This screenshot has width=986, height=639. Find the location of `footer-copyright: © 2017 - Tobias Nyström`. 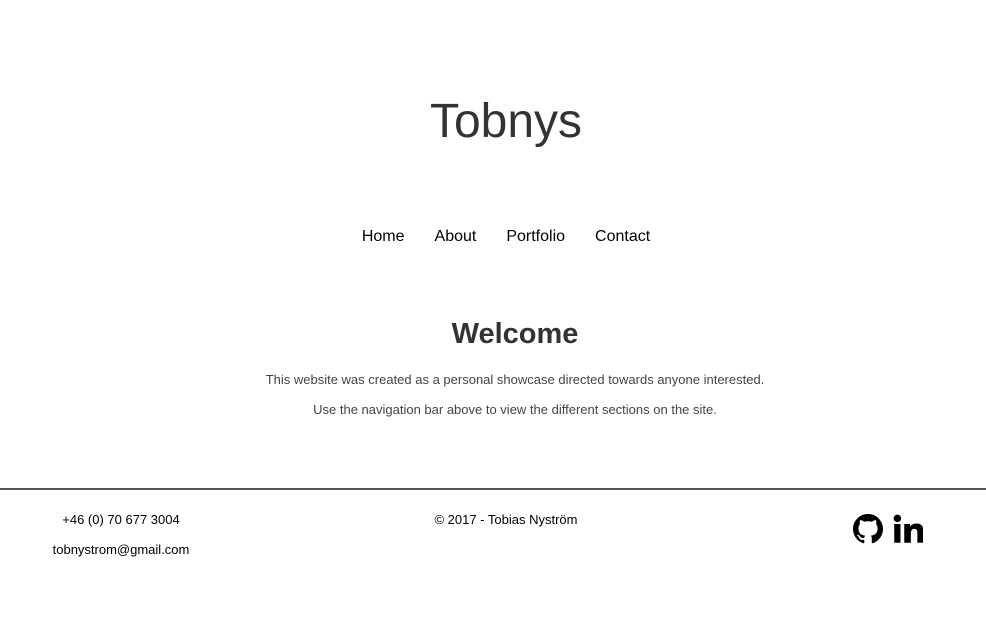

footer-copyright: © 2017 - Tobias Nyström is located at coordinates (493, 520).